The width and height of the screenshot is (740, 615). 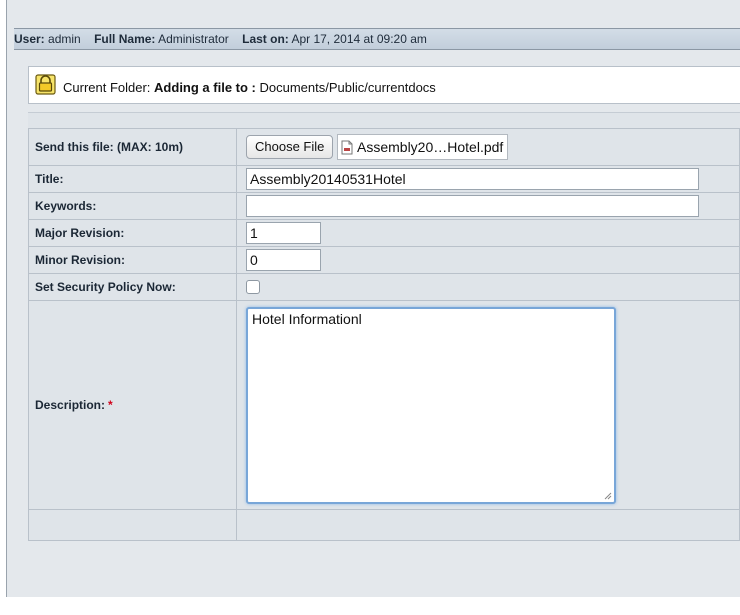 What do you see at coordinates (430, 147) in the screenshot?
I see `selected-file-name: Assembly20…Hotel.pdf` at bounding box center [430, 147].